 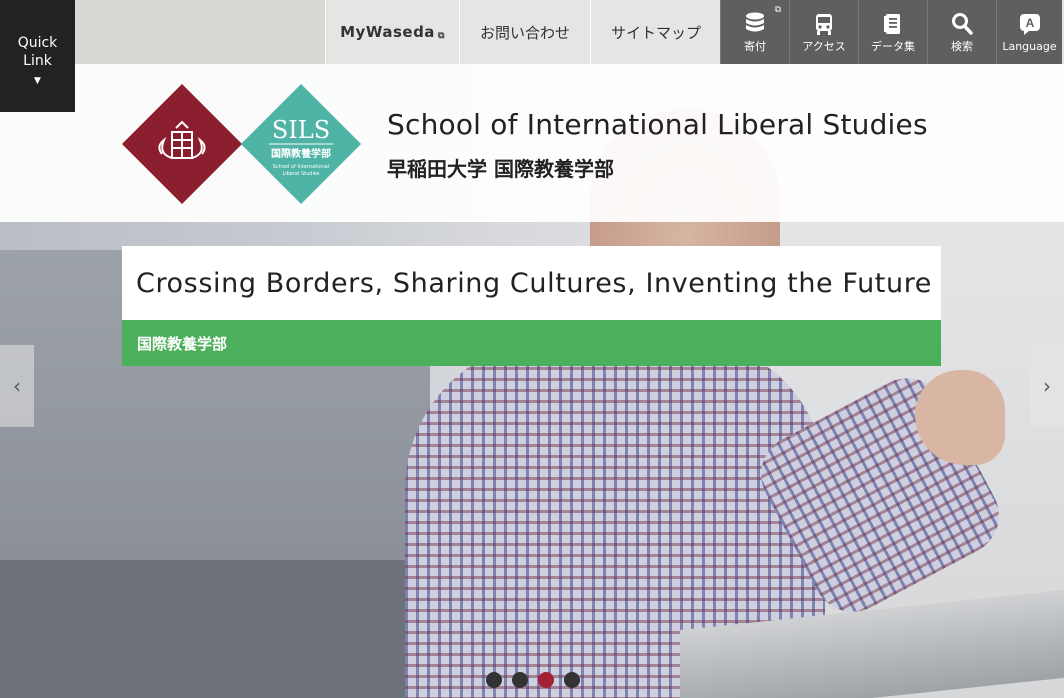 I want to click on database-icon, so click(x=755, y=24).